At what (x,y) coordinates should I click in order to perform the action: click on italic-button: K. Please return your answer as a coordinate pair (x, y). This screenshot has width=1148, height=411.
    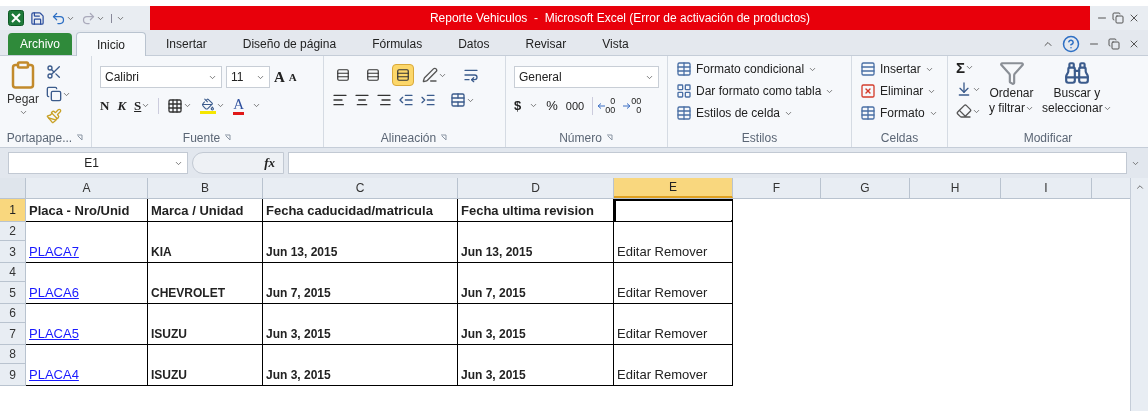
    Looking at the image, I should click on (122, 106).